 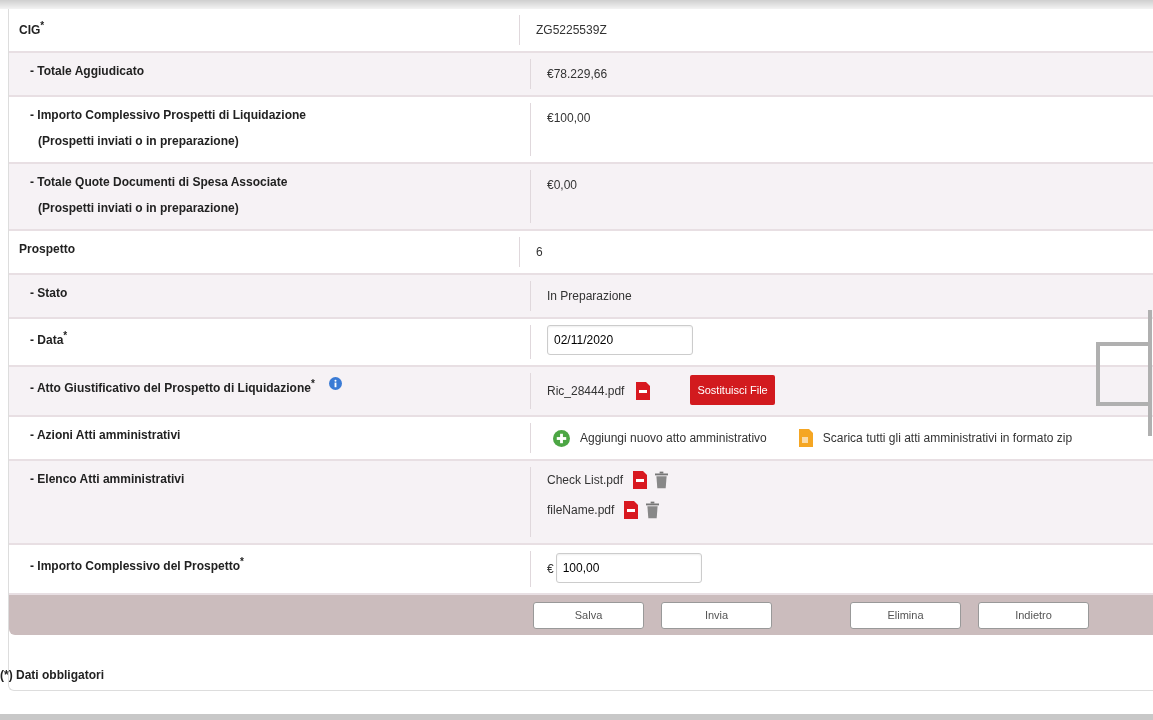 I want to click on action-button: Salva, so click(x=588, y=615).